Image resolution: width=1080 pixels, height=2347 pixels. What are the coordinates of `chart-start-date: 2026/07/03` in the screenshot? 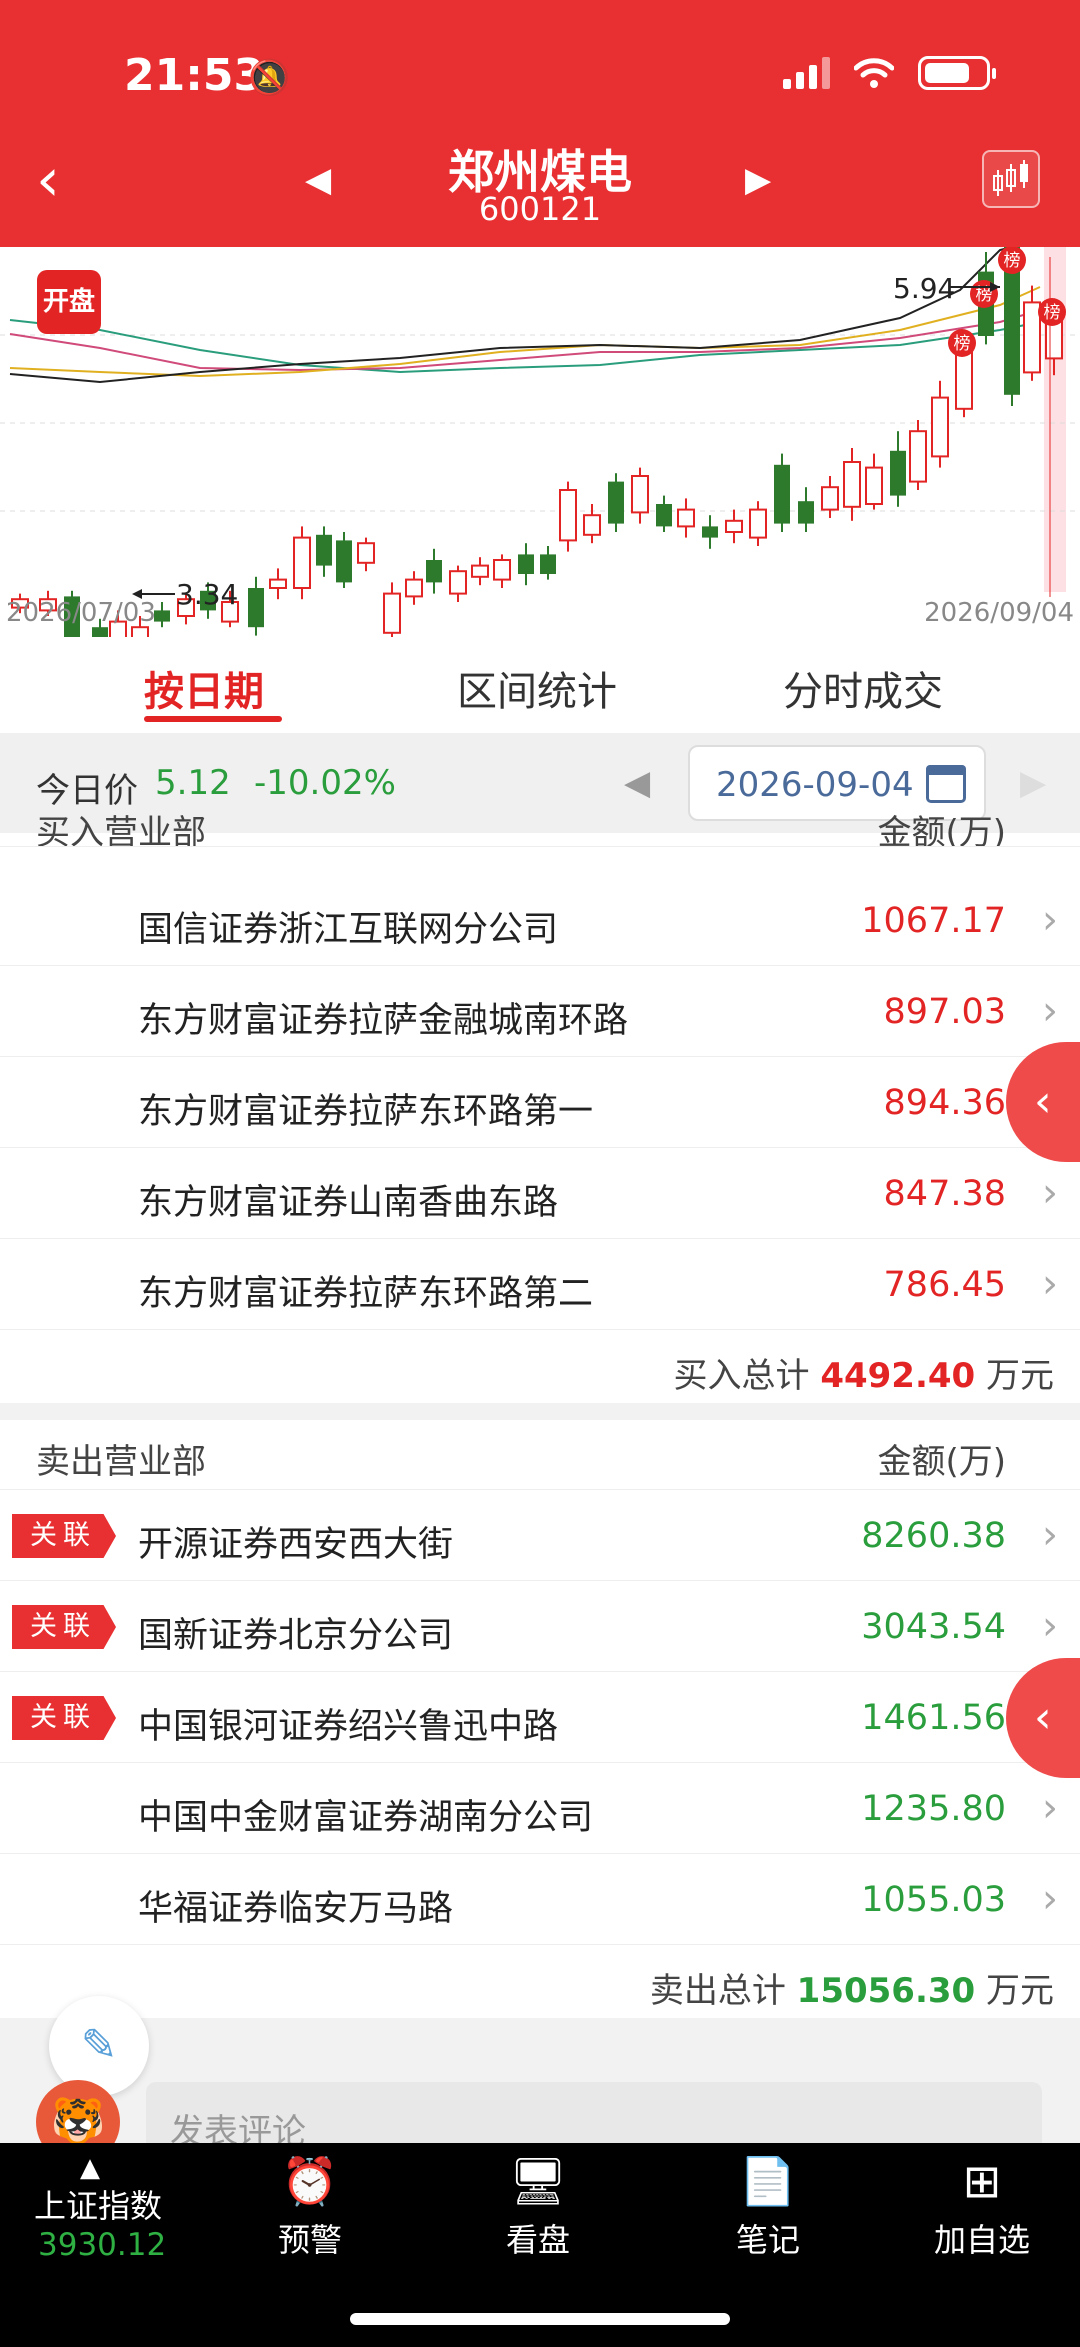 It's located at (81, 613).